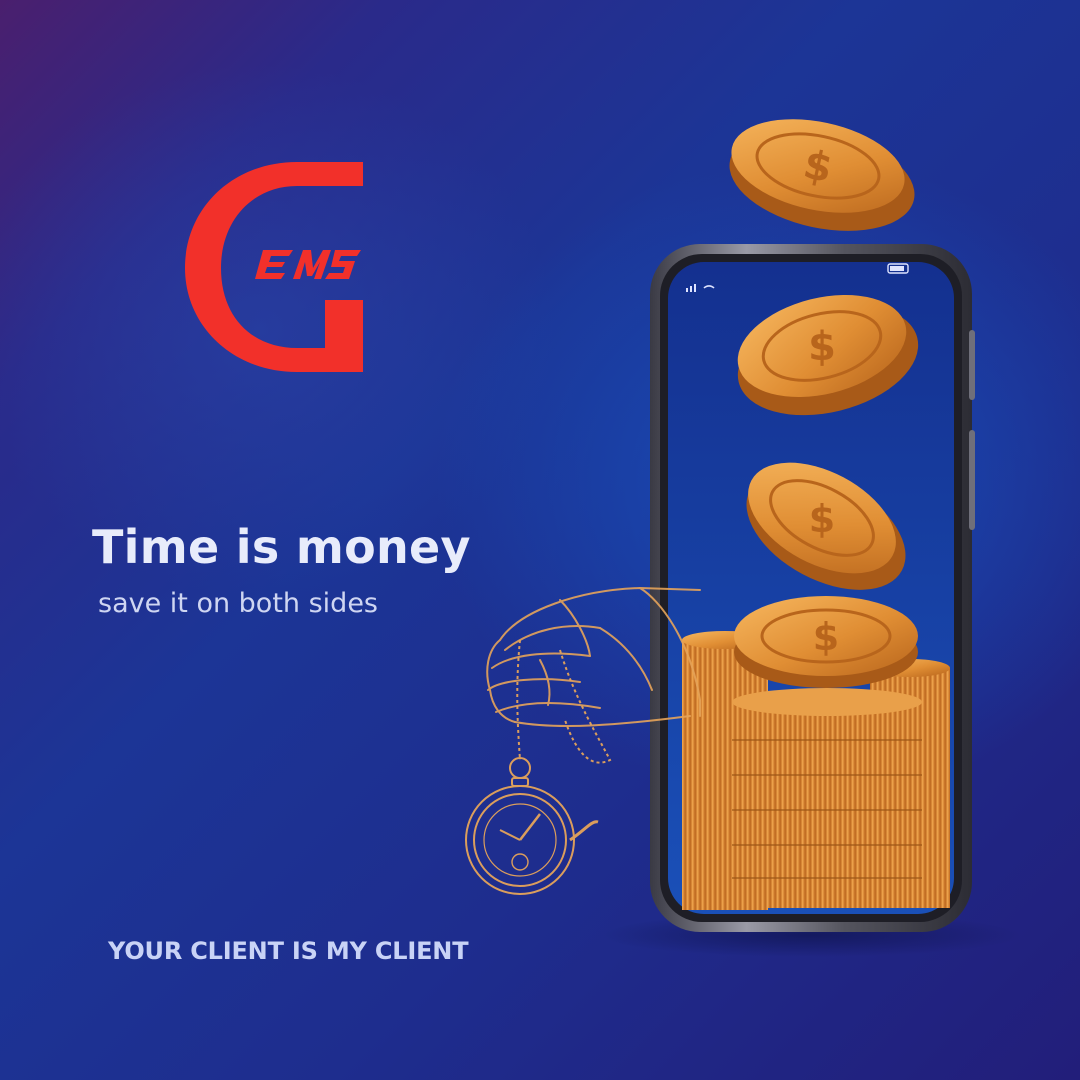  What do you see at coordinates (238, 603) in the screenshot?
I see `subheadline: save it on both sides` at bounding box center [238, 603].